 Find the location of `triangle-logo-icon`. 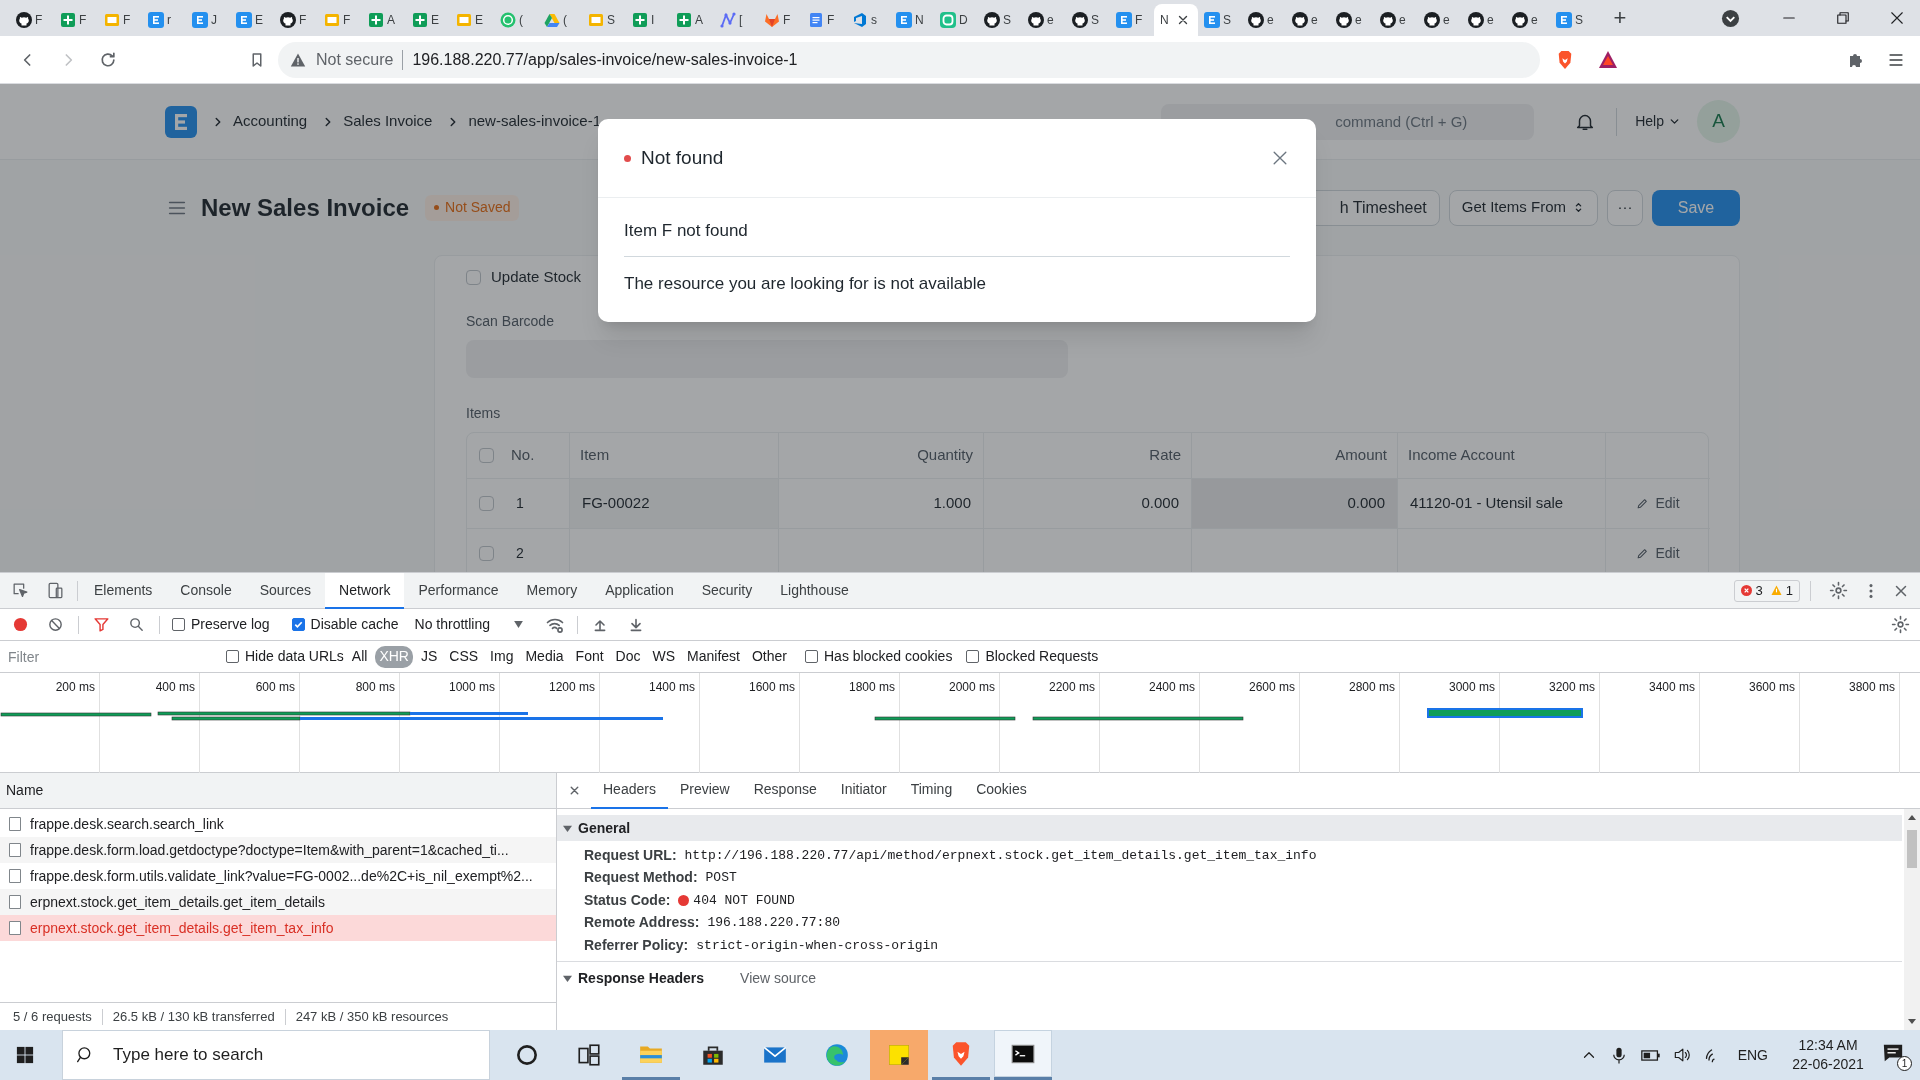

triangle-logo-icon is located at coordinates (1608, 59).